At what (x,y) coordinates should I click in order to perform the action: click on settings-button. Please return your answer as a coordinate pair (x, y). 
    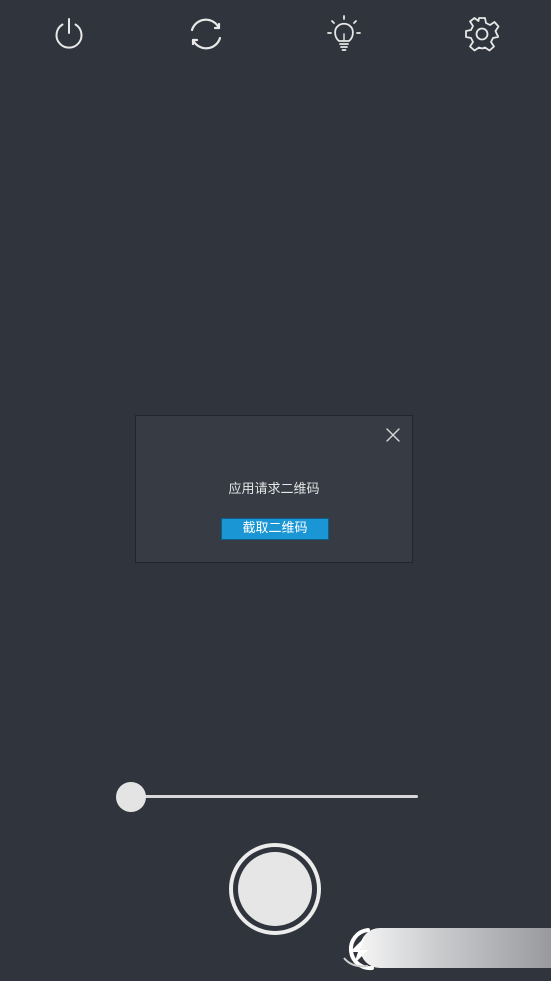
    Looking at the image, I should click on (482, 34).